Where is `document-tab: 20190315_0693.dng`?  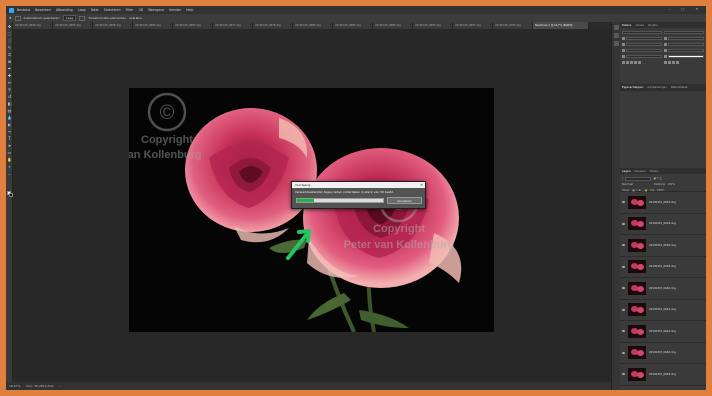
document-tab: 20190315_0693.dng is located at coordinates (433, 25).